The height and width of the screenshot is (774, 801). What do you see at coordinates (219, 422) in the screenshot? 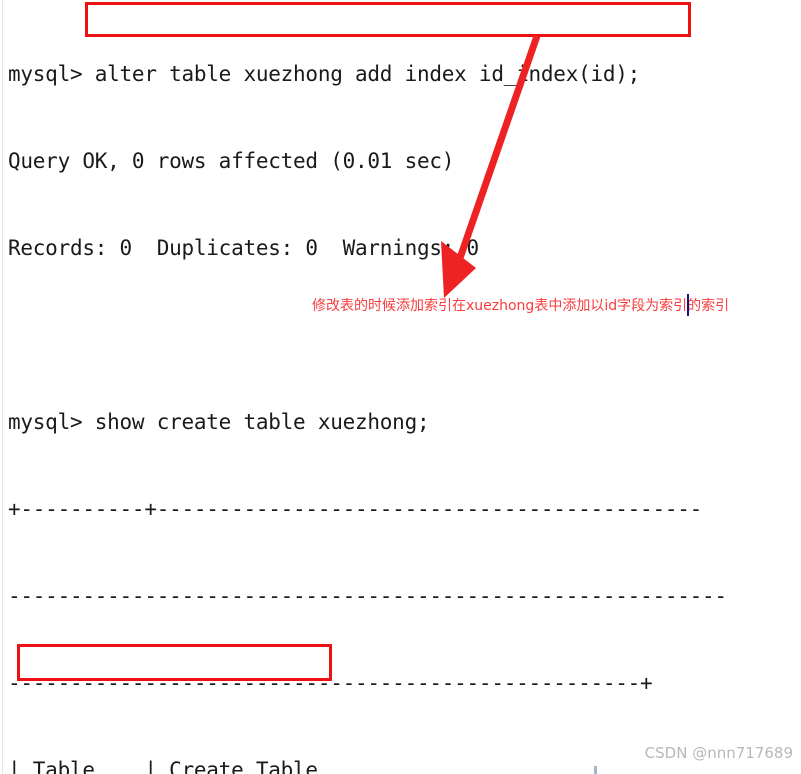
I see `terminal-line: mysql> show create table xuezhong;` at bounding box center [219, 422].